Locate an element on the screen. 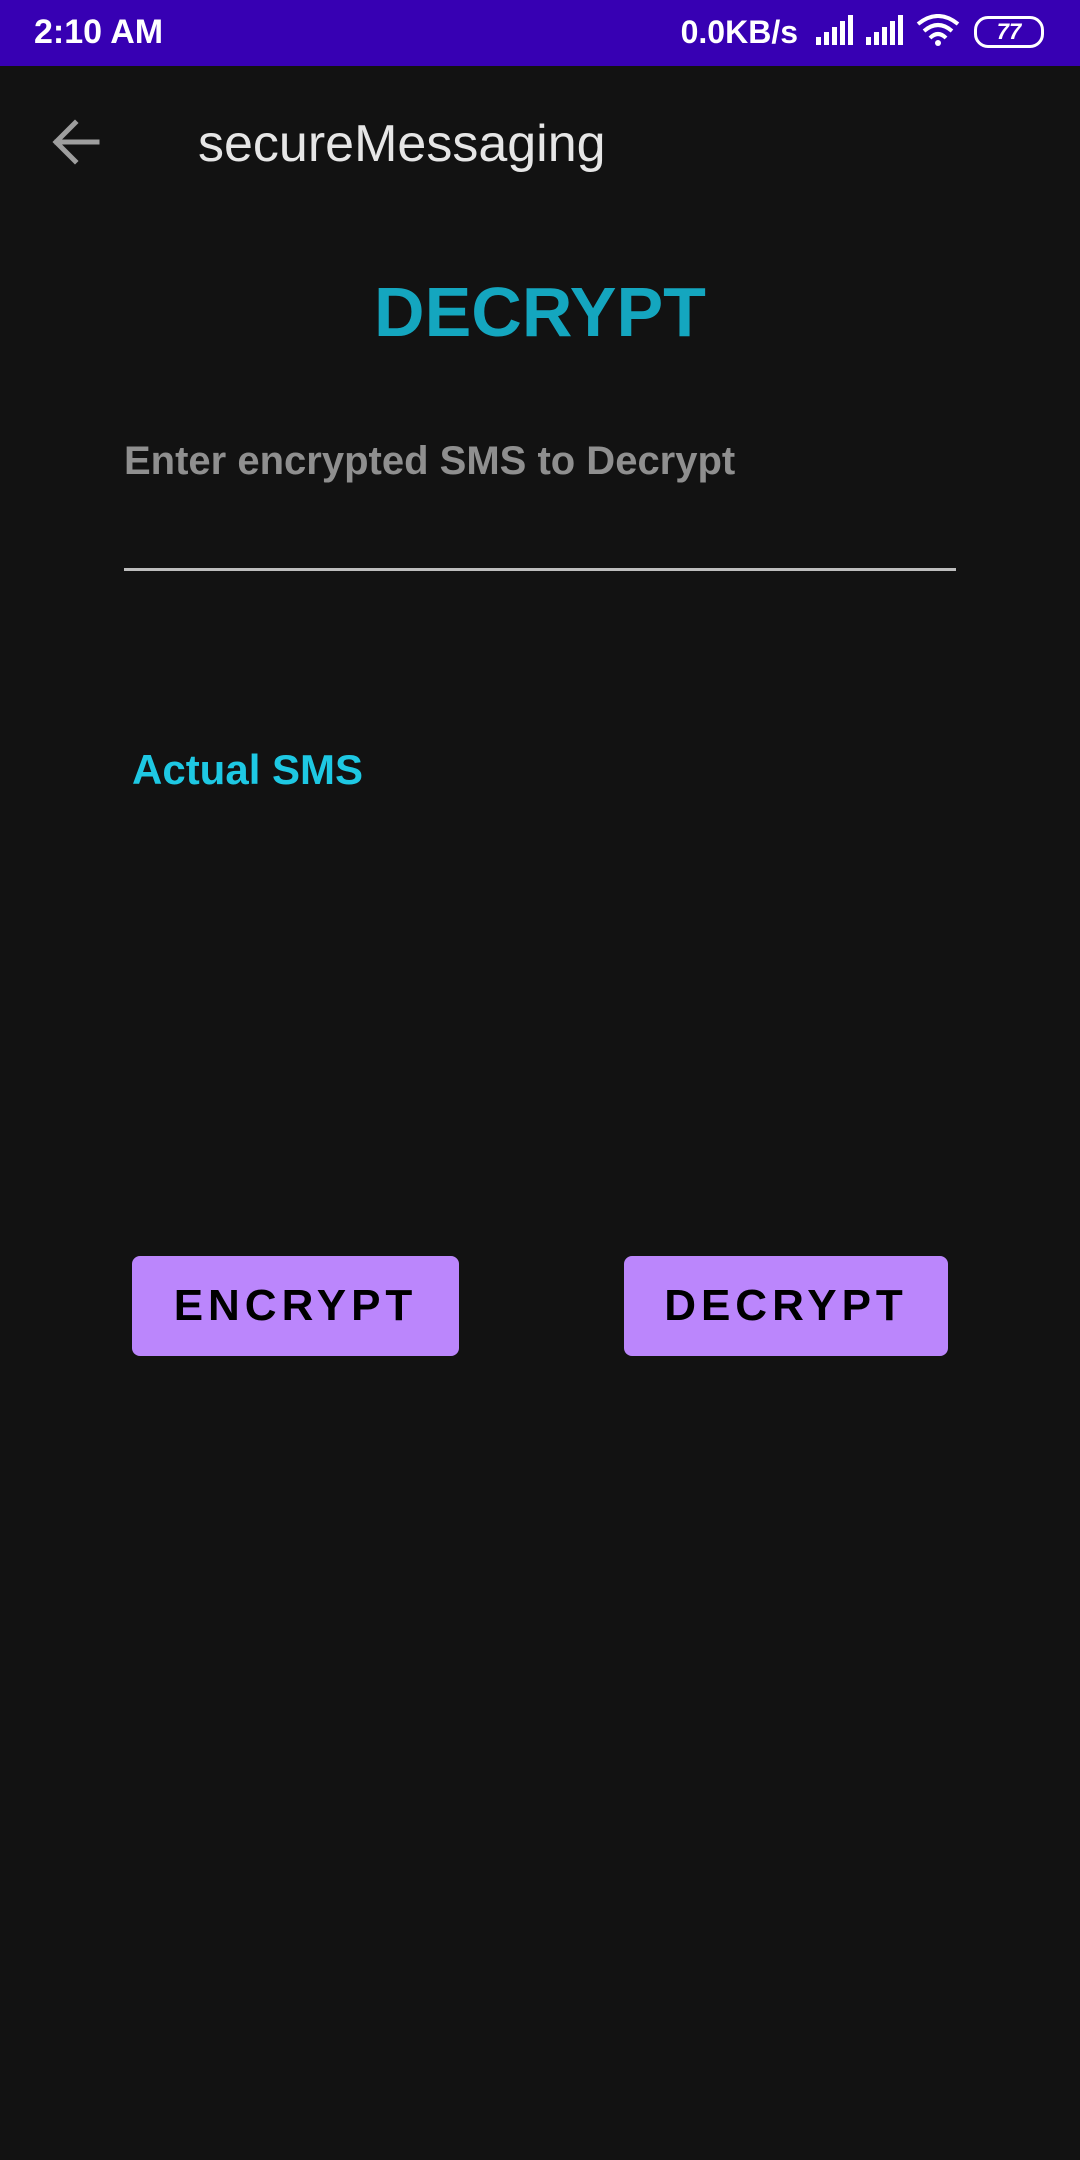 This screenshot has width=1080, height=2160. battery-icon: 77 is located at coordinates (1009, 32).